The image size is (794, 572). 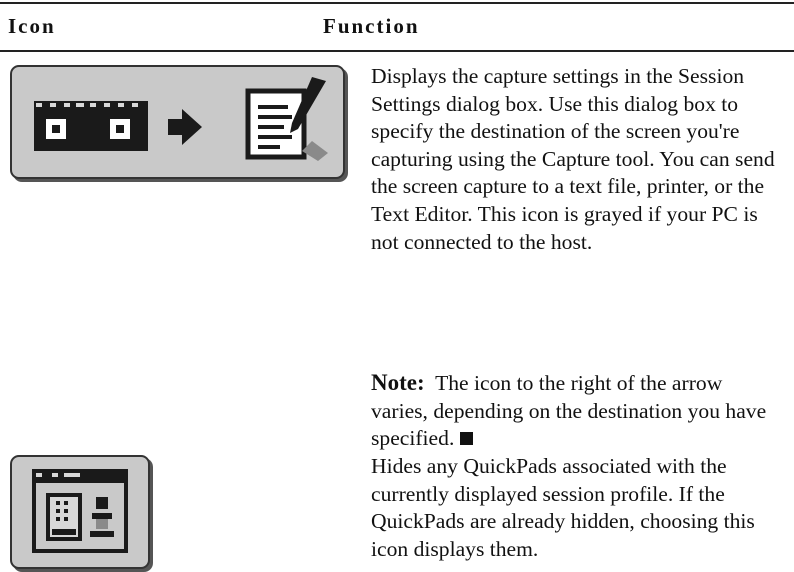 What do you see at coordinates (286, 119) in the screenshot?
I see `text-editor-icon` at bounding box center [286, 119].